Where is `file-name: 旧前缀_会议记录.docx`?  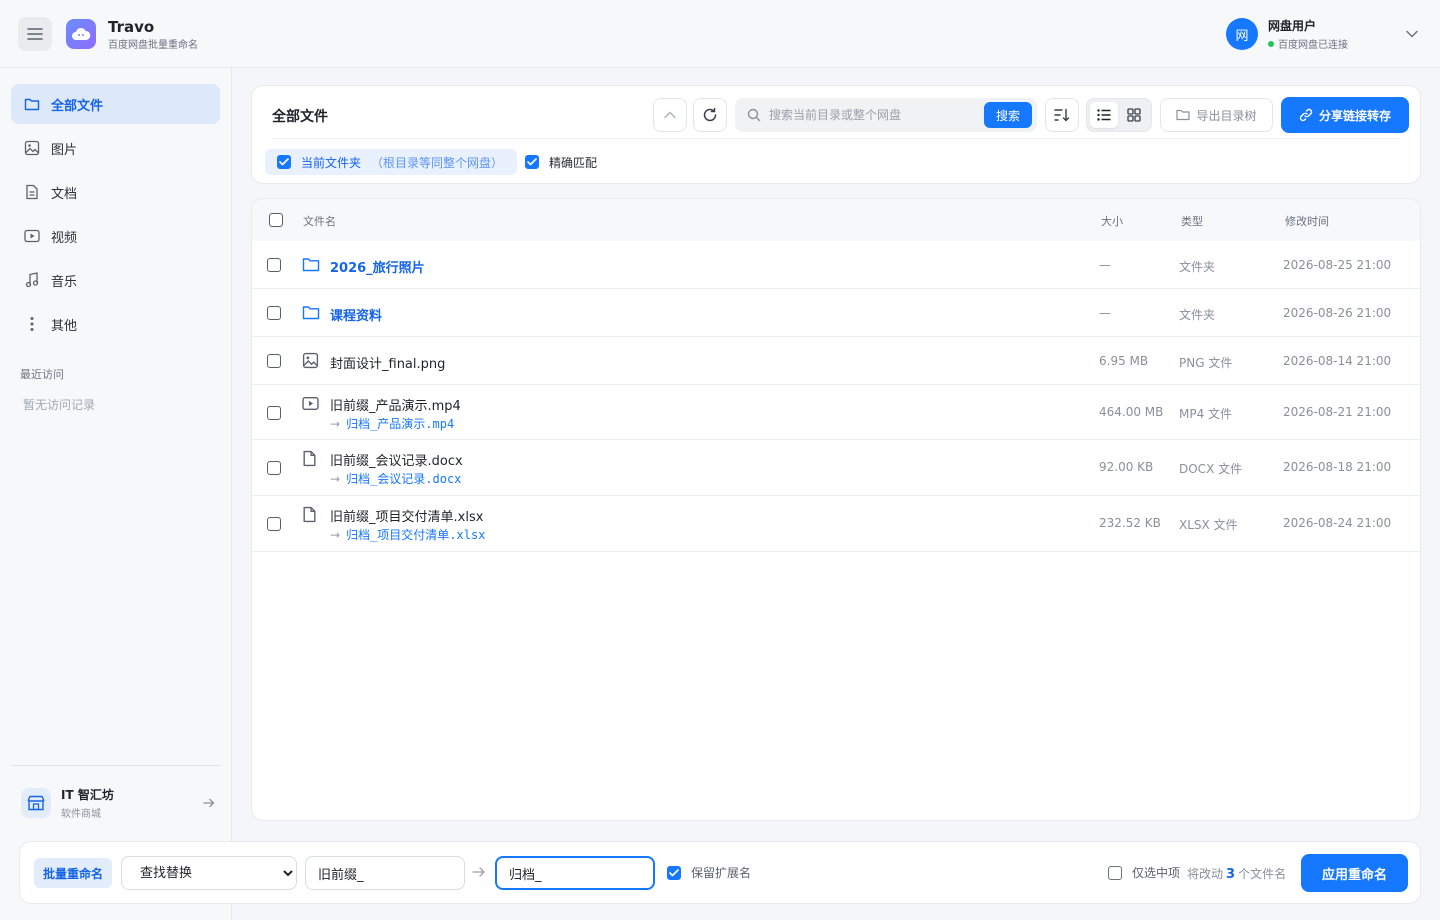
file-name: 旧前缀_会议记录.docx is located at coordinates (396, 459).